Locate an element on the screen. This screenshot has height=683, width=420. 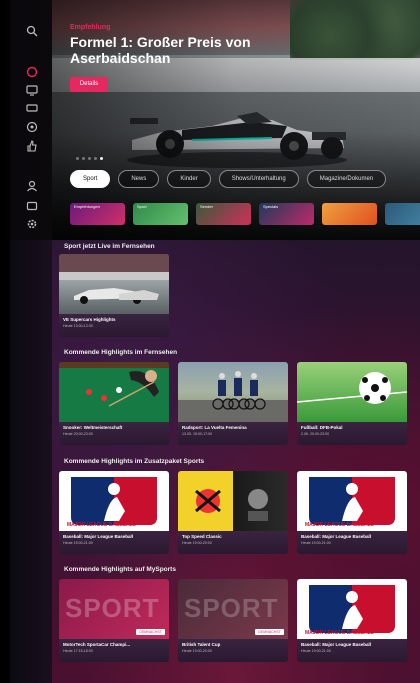
card-time: 2.06. 20:00-23:00 is located at coordinates (315, 434).